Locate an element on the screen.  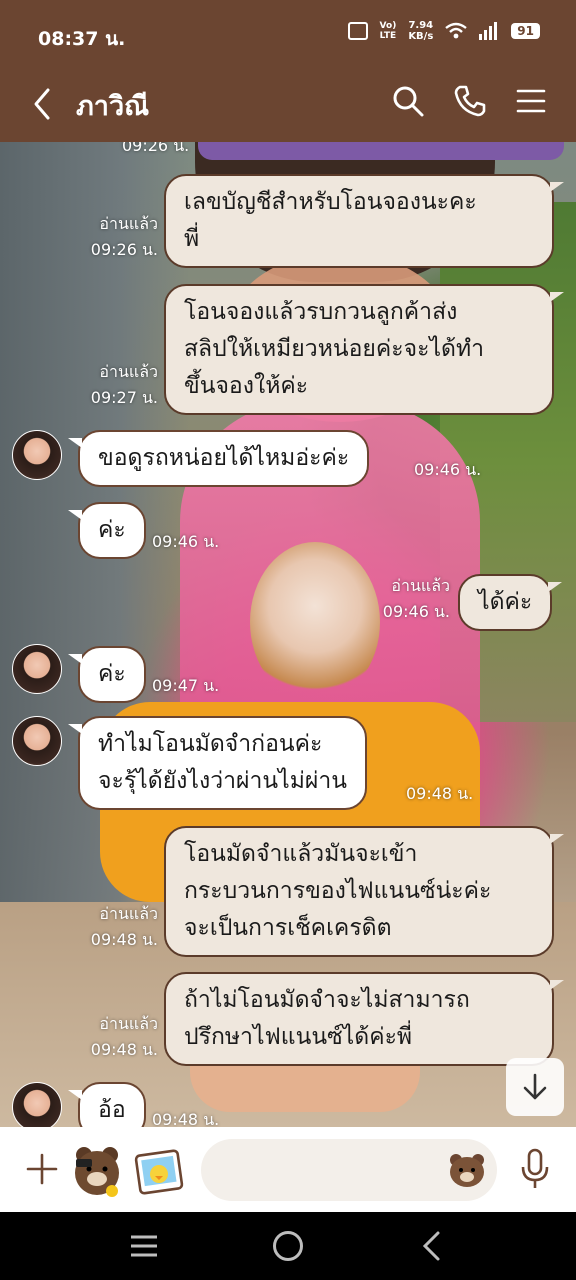
arrow-down-icon is located at coordinates (535, 1086).